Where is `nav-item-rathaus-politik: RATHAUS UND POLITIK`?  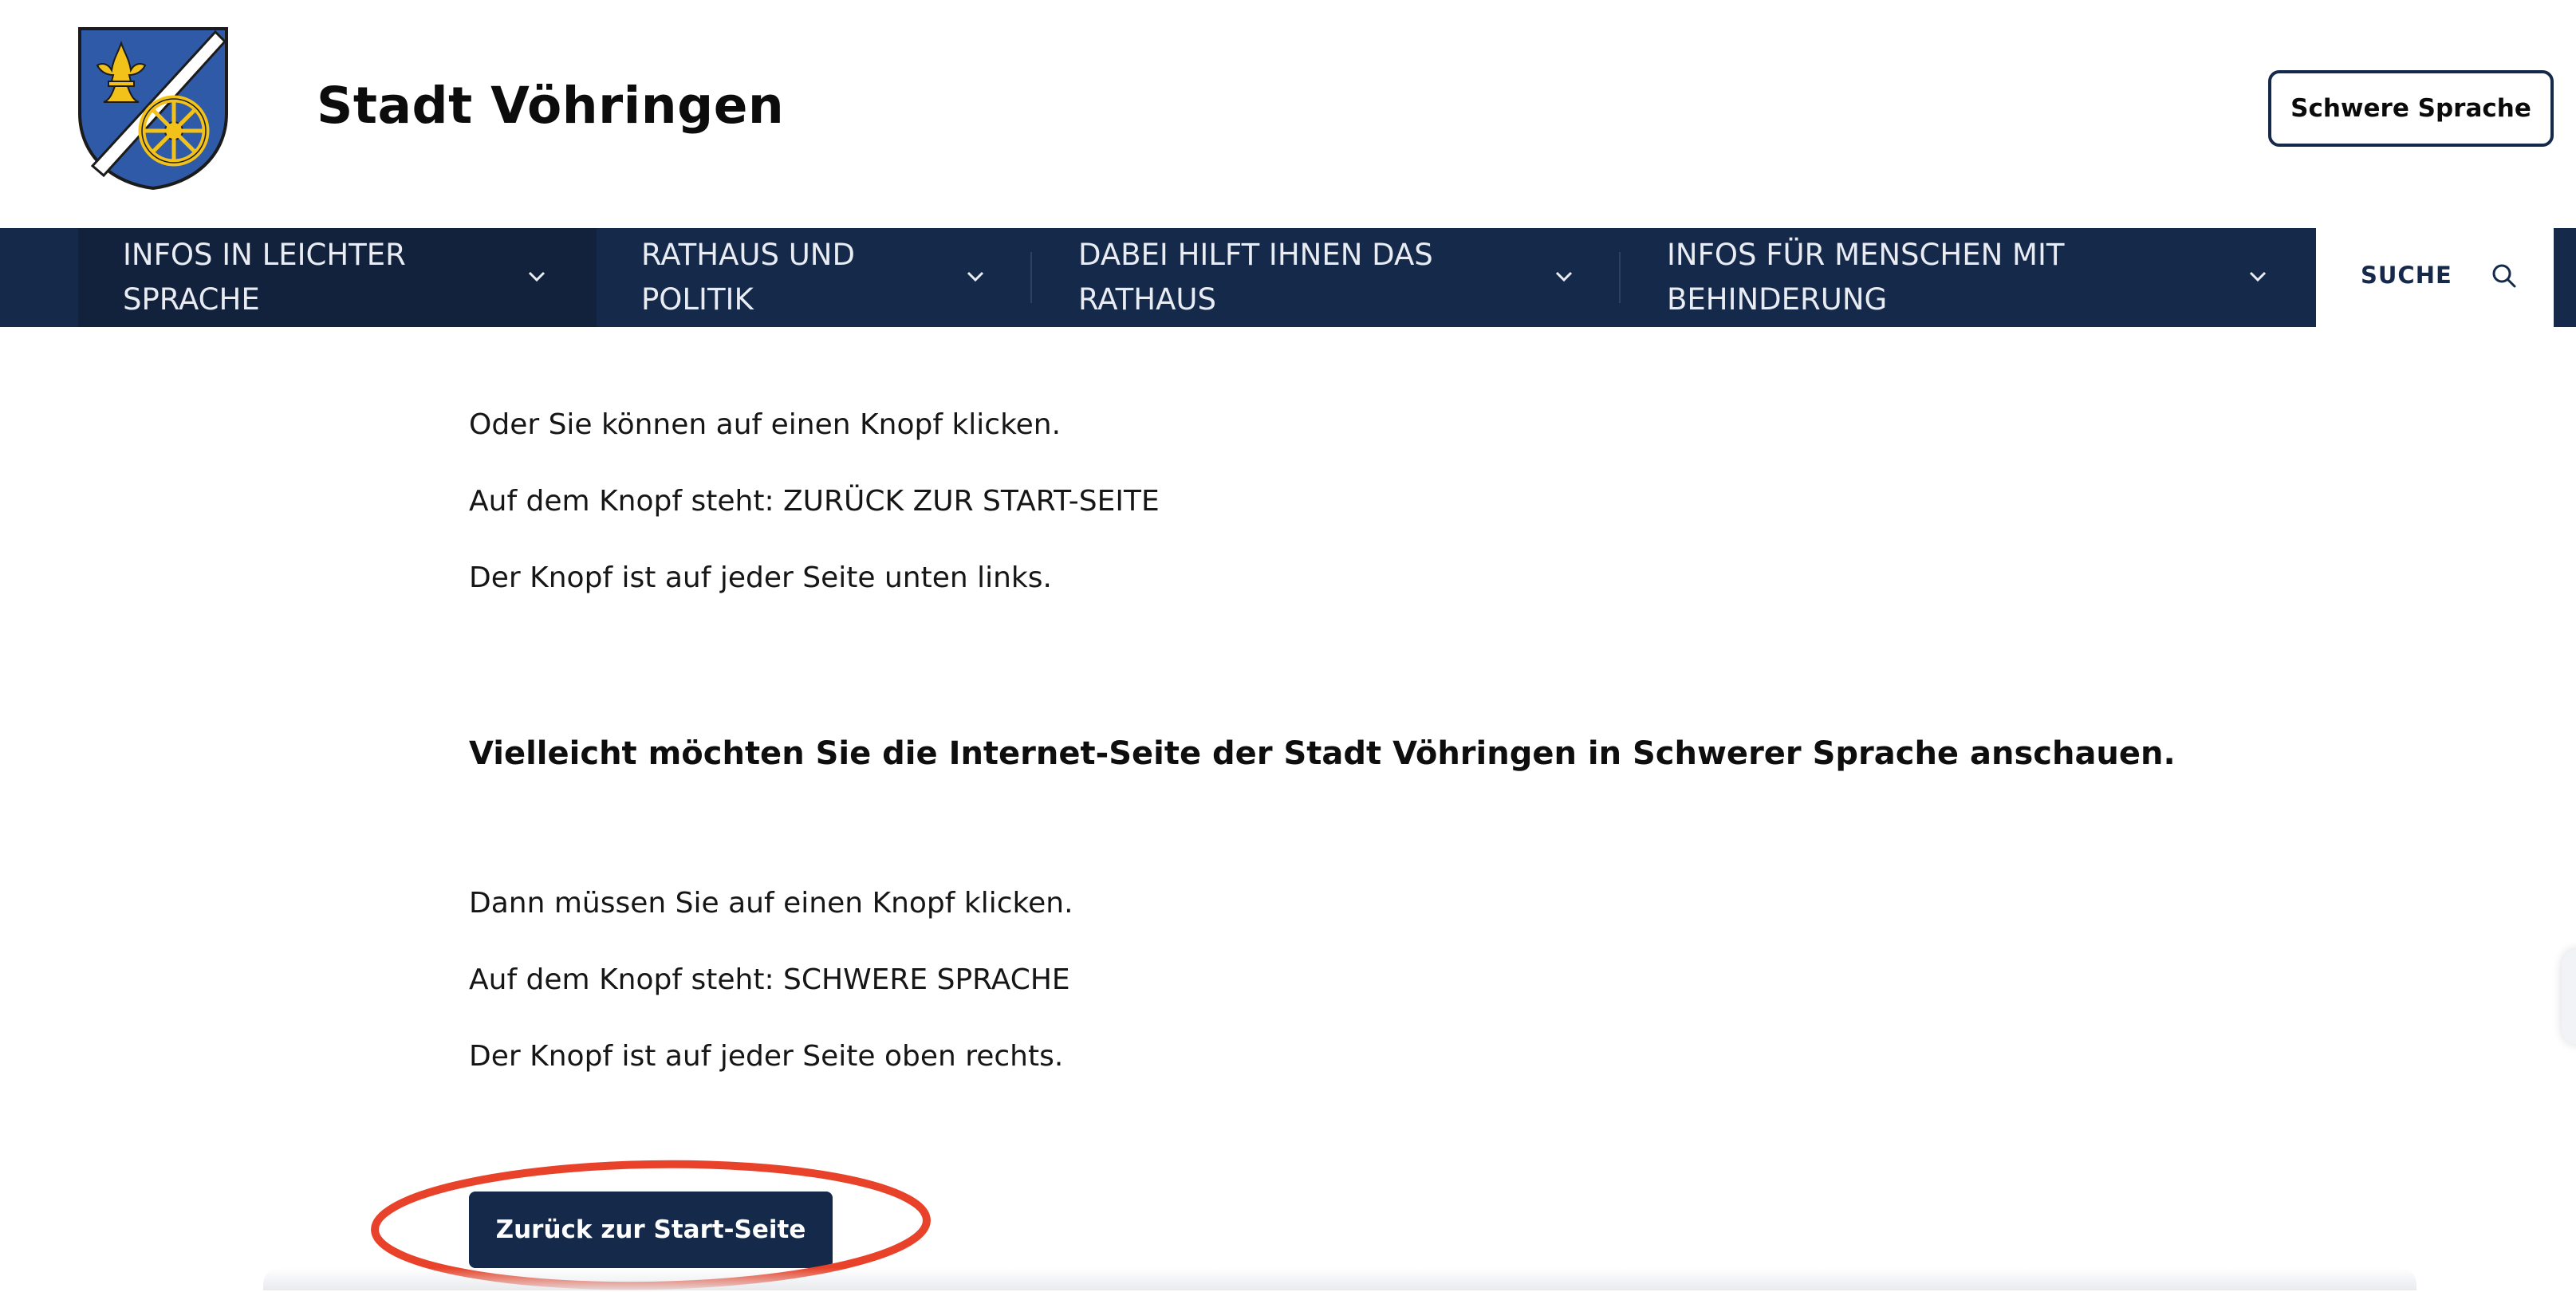
nav-item-rathaus-politik: RATHAUS UND POLITIK is located at coordinates (813, 277).